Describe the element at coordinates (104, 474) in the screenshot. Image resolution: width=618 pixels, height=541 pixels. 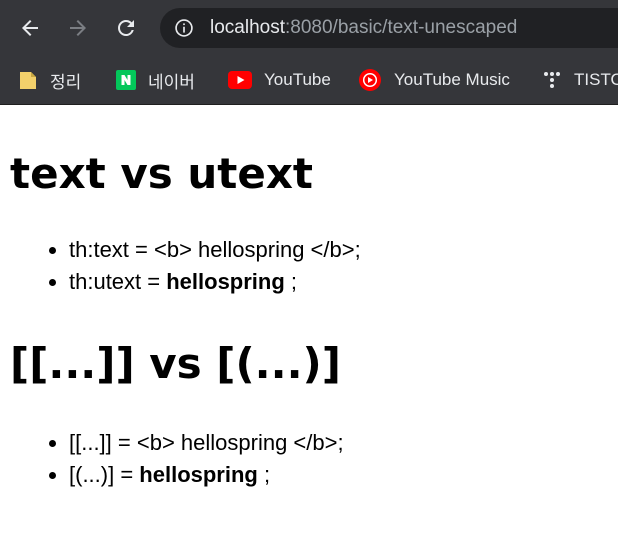
I see `item-prefix: [(...)] =` at that location.